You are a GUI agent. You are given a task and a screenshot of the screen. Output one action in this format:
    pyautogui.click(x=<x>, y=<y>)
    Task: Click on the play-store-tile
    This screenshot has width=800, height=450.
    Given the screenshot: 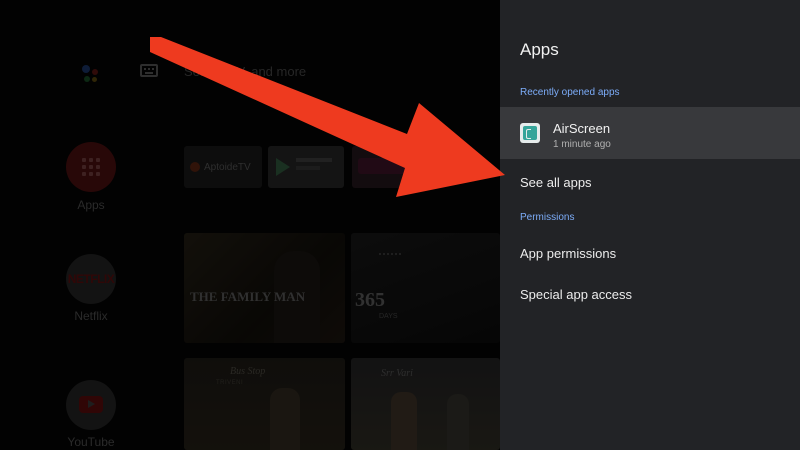 What is the action you would take?
    pyautogui.click(x=306, y=167)
    